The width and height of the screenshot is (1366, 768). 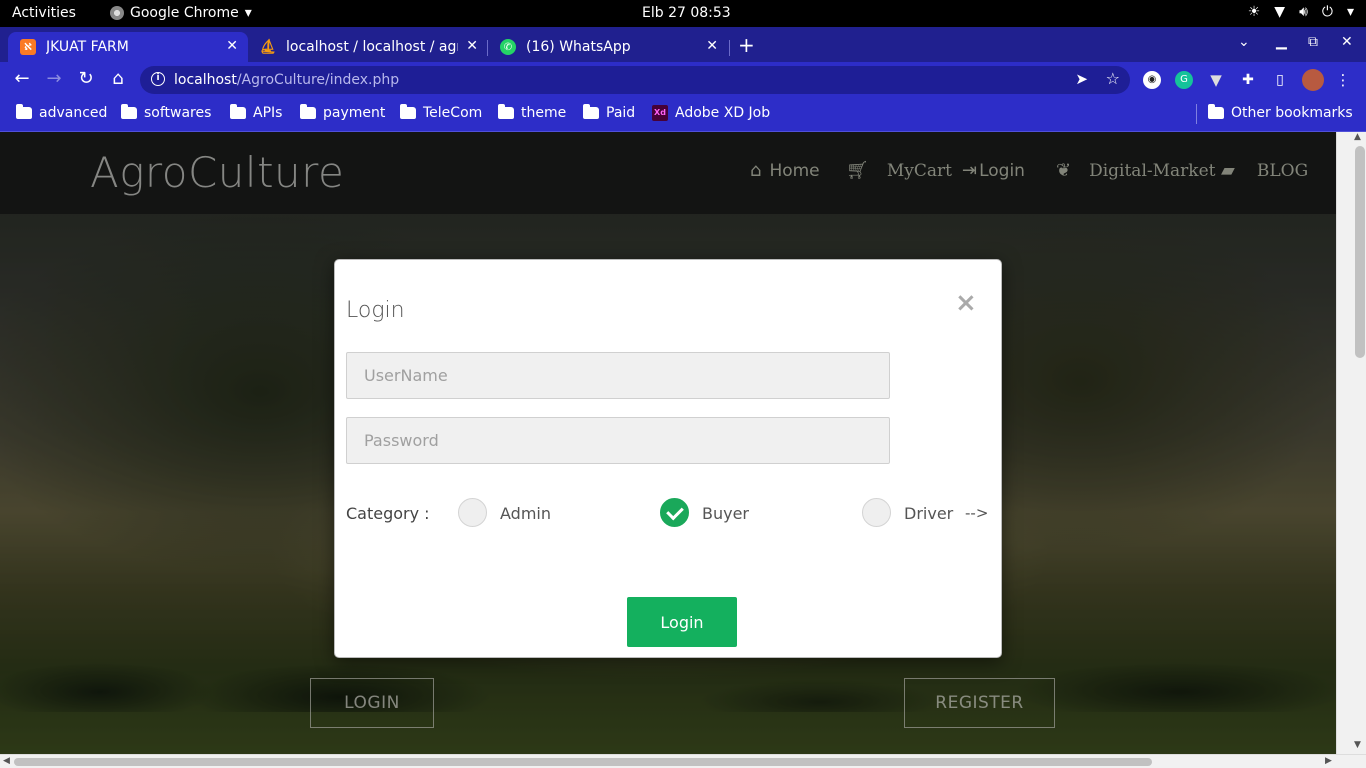 What do you see at coordinates (73, 113) in the screenshot?
I see `bookmark-label: advanced` at bounding box center [73, 113].